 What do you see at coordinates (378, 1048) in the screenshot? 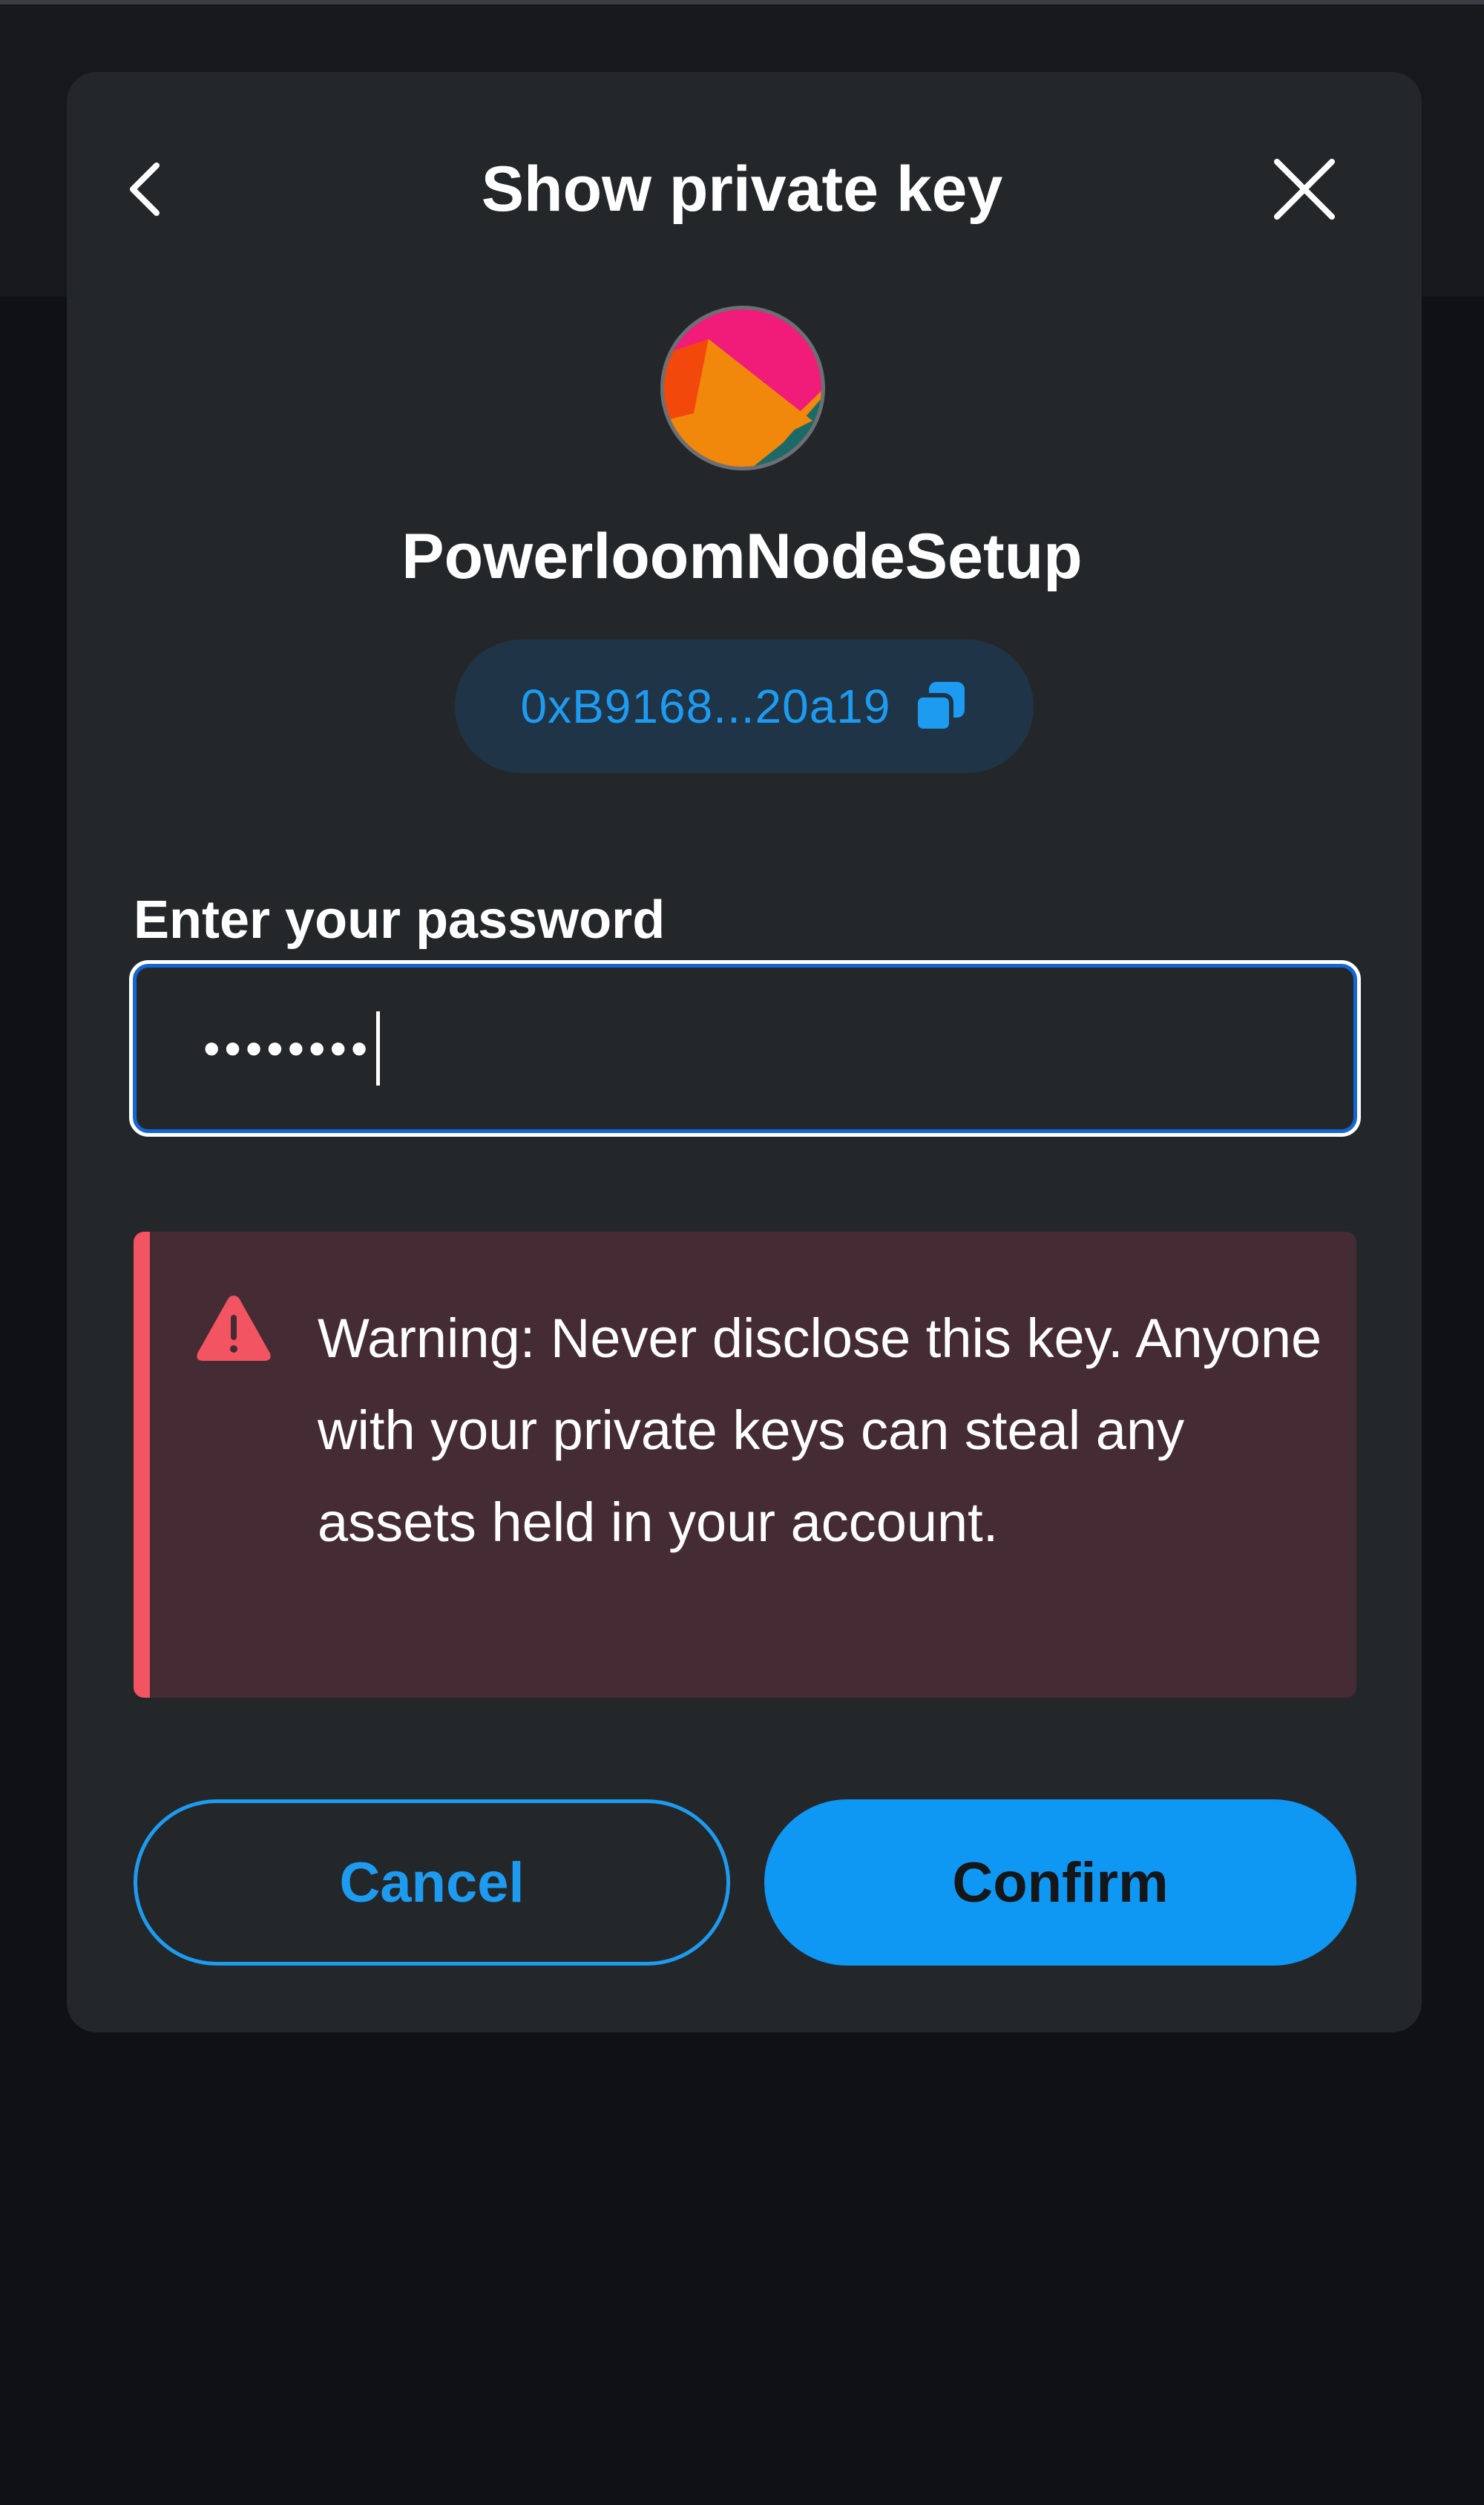
I see `text-caret` at bounding box center [378, 1048].